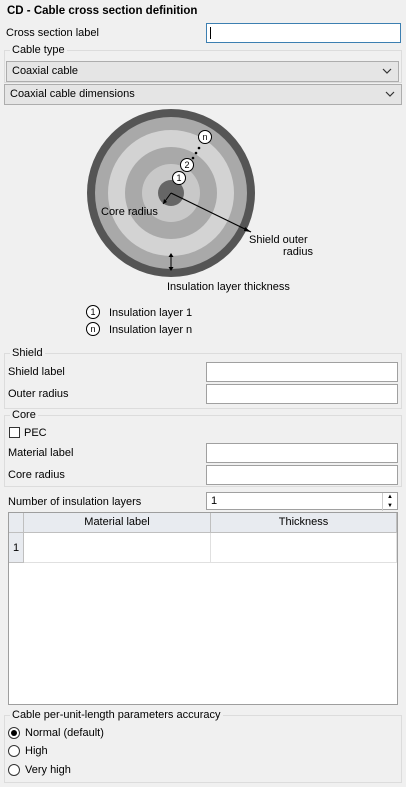  What do you see at coordinates (75, 502) in the screenshot?
I see `insulation-layers-label: Number of insulation layers` at bounding box center [75, 502].